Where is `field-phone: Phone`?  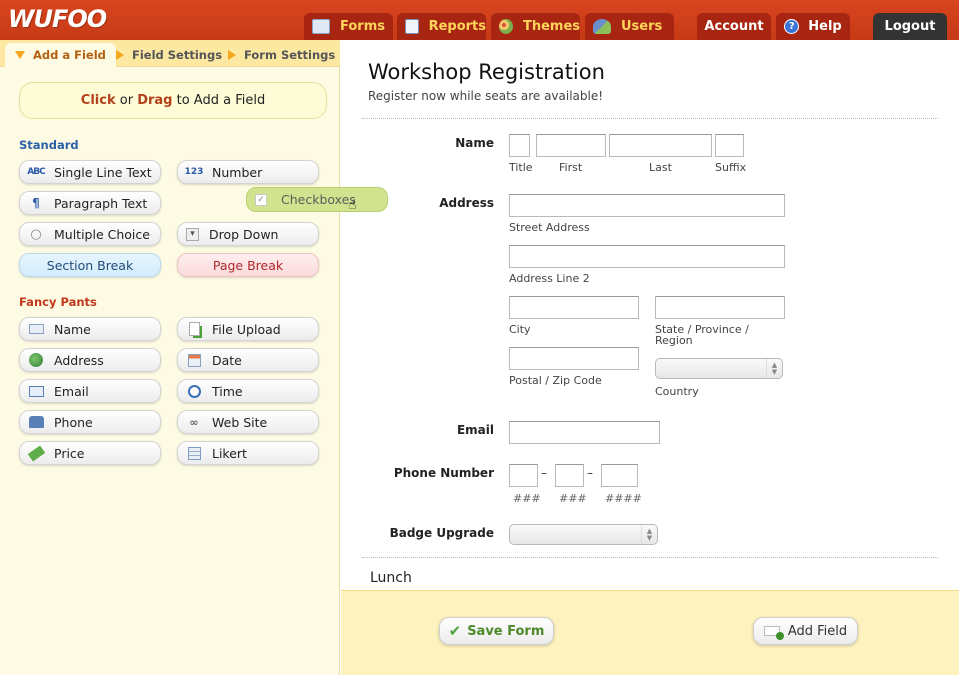
field-phone: Phone is located at coordinates (90, 422).